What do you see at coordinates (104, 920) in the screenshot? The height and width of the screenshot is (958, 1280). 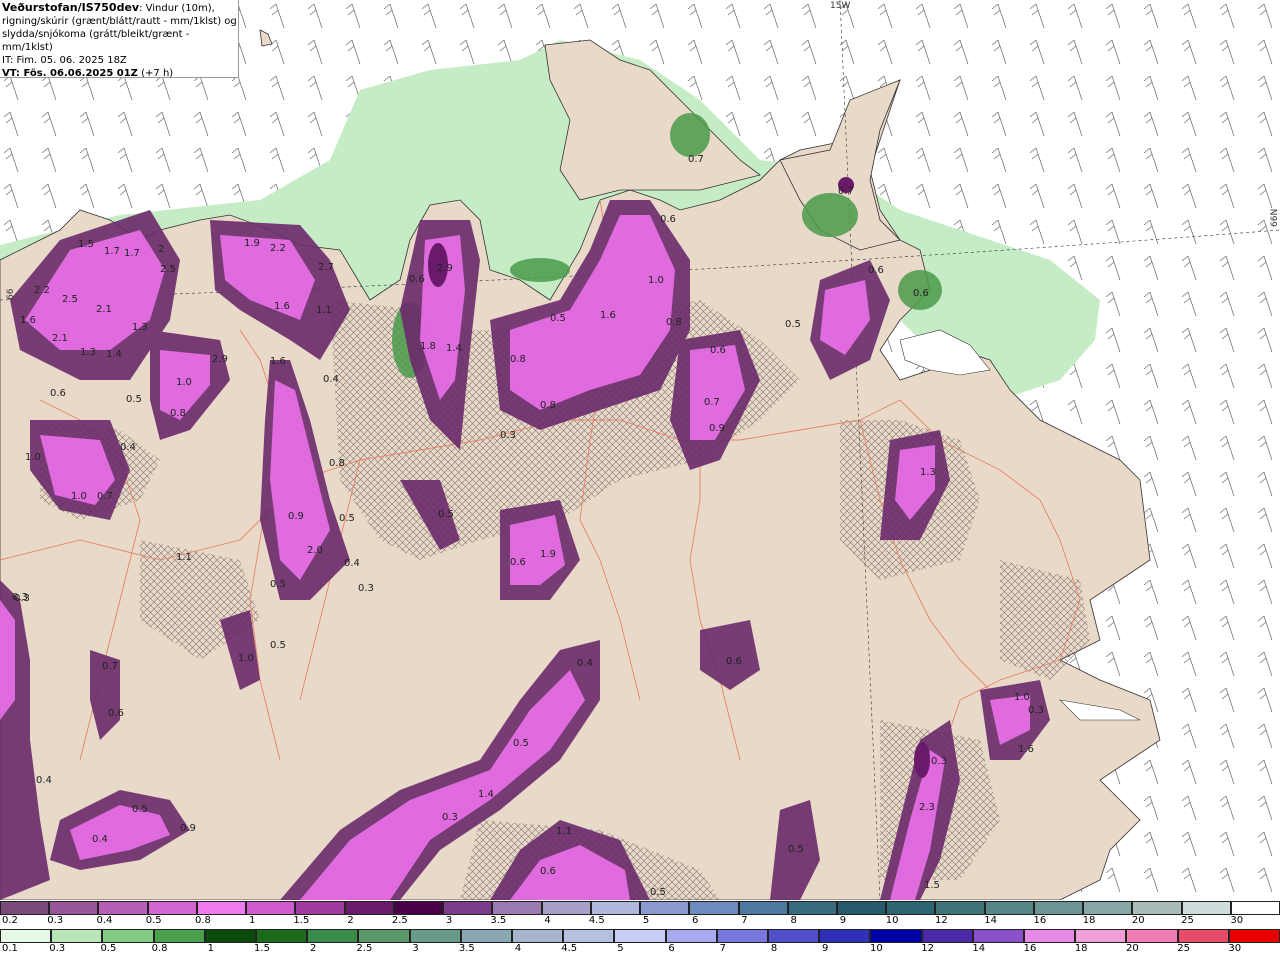 I see `colorbar-tick-label: 0.4` at bounding box center [104, 920].